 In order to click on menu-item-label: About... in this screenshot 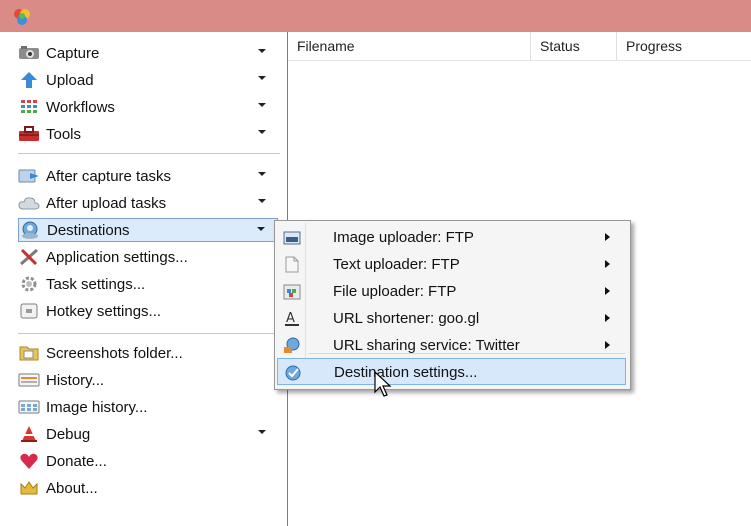, I will do `click(72, 488)`.